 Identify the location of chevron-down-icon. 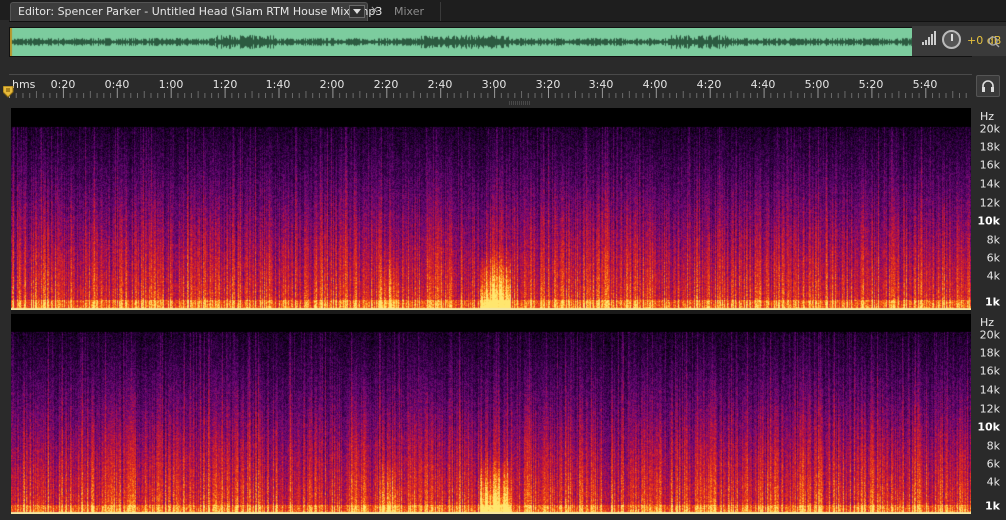
(357, 11).